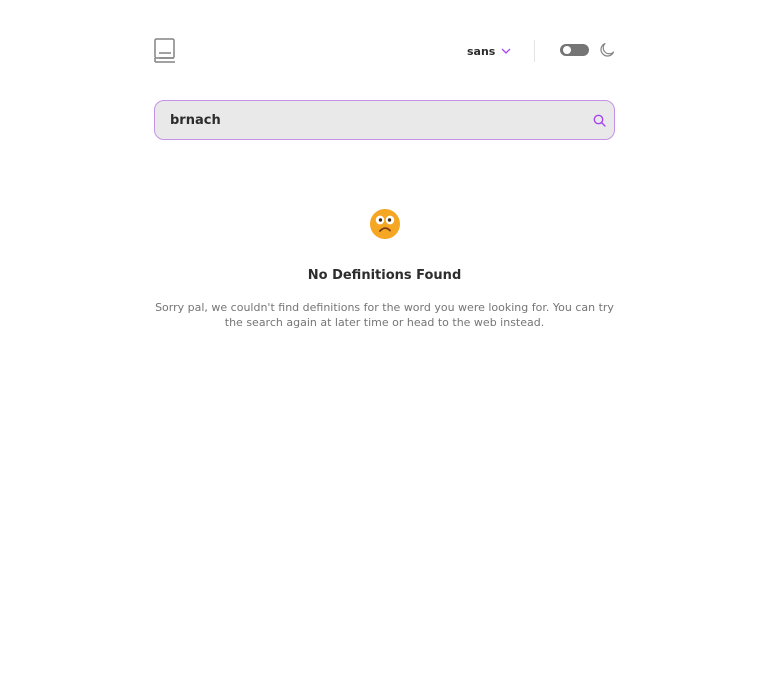 This screenshot has width=769, height=677. What do you see at coordinates (375, 120) in the screenshot?
I see `search-input` at bounding box center [375, 120].